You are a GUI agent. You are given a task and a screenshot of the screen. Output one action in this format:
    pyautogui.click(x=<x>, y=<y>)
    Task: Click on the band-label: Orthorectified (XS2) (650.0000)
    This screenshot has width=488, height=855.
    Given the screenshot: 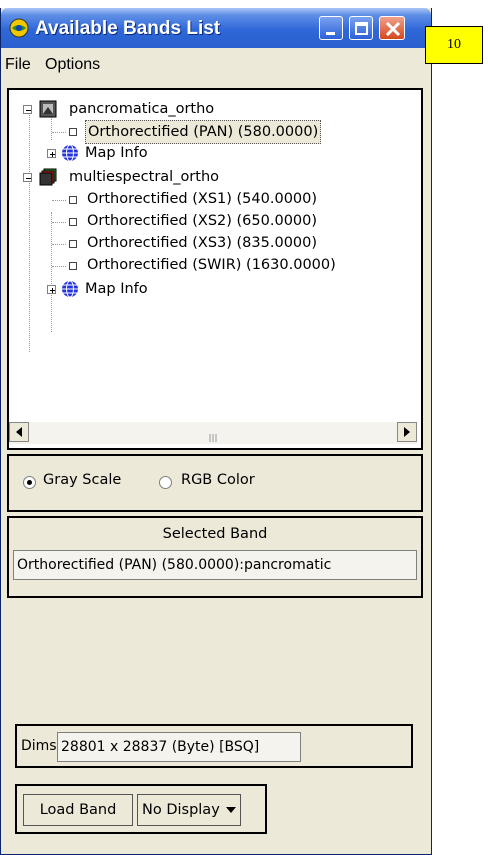 What is the action you would take?
    pyautogui.click(x=202, y=221)
    